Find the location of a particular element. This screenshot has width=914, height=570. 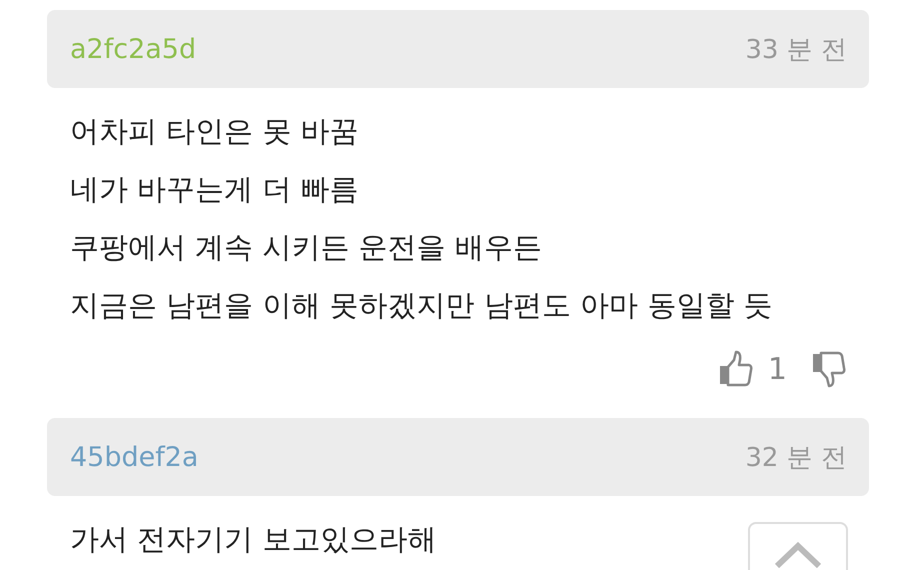

thumbs-down-icon is located at coordinates (829, 369).